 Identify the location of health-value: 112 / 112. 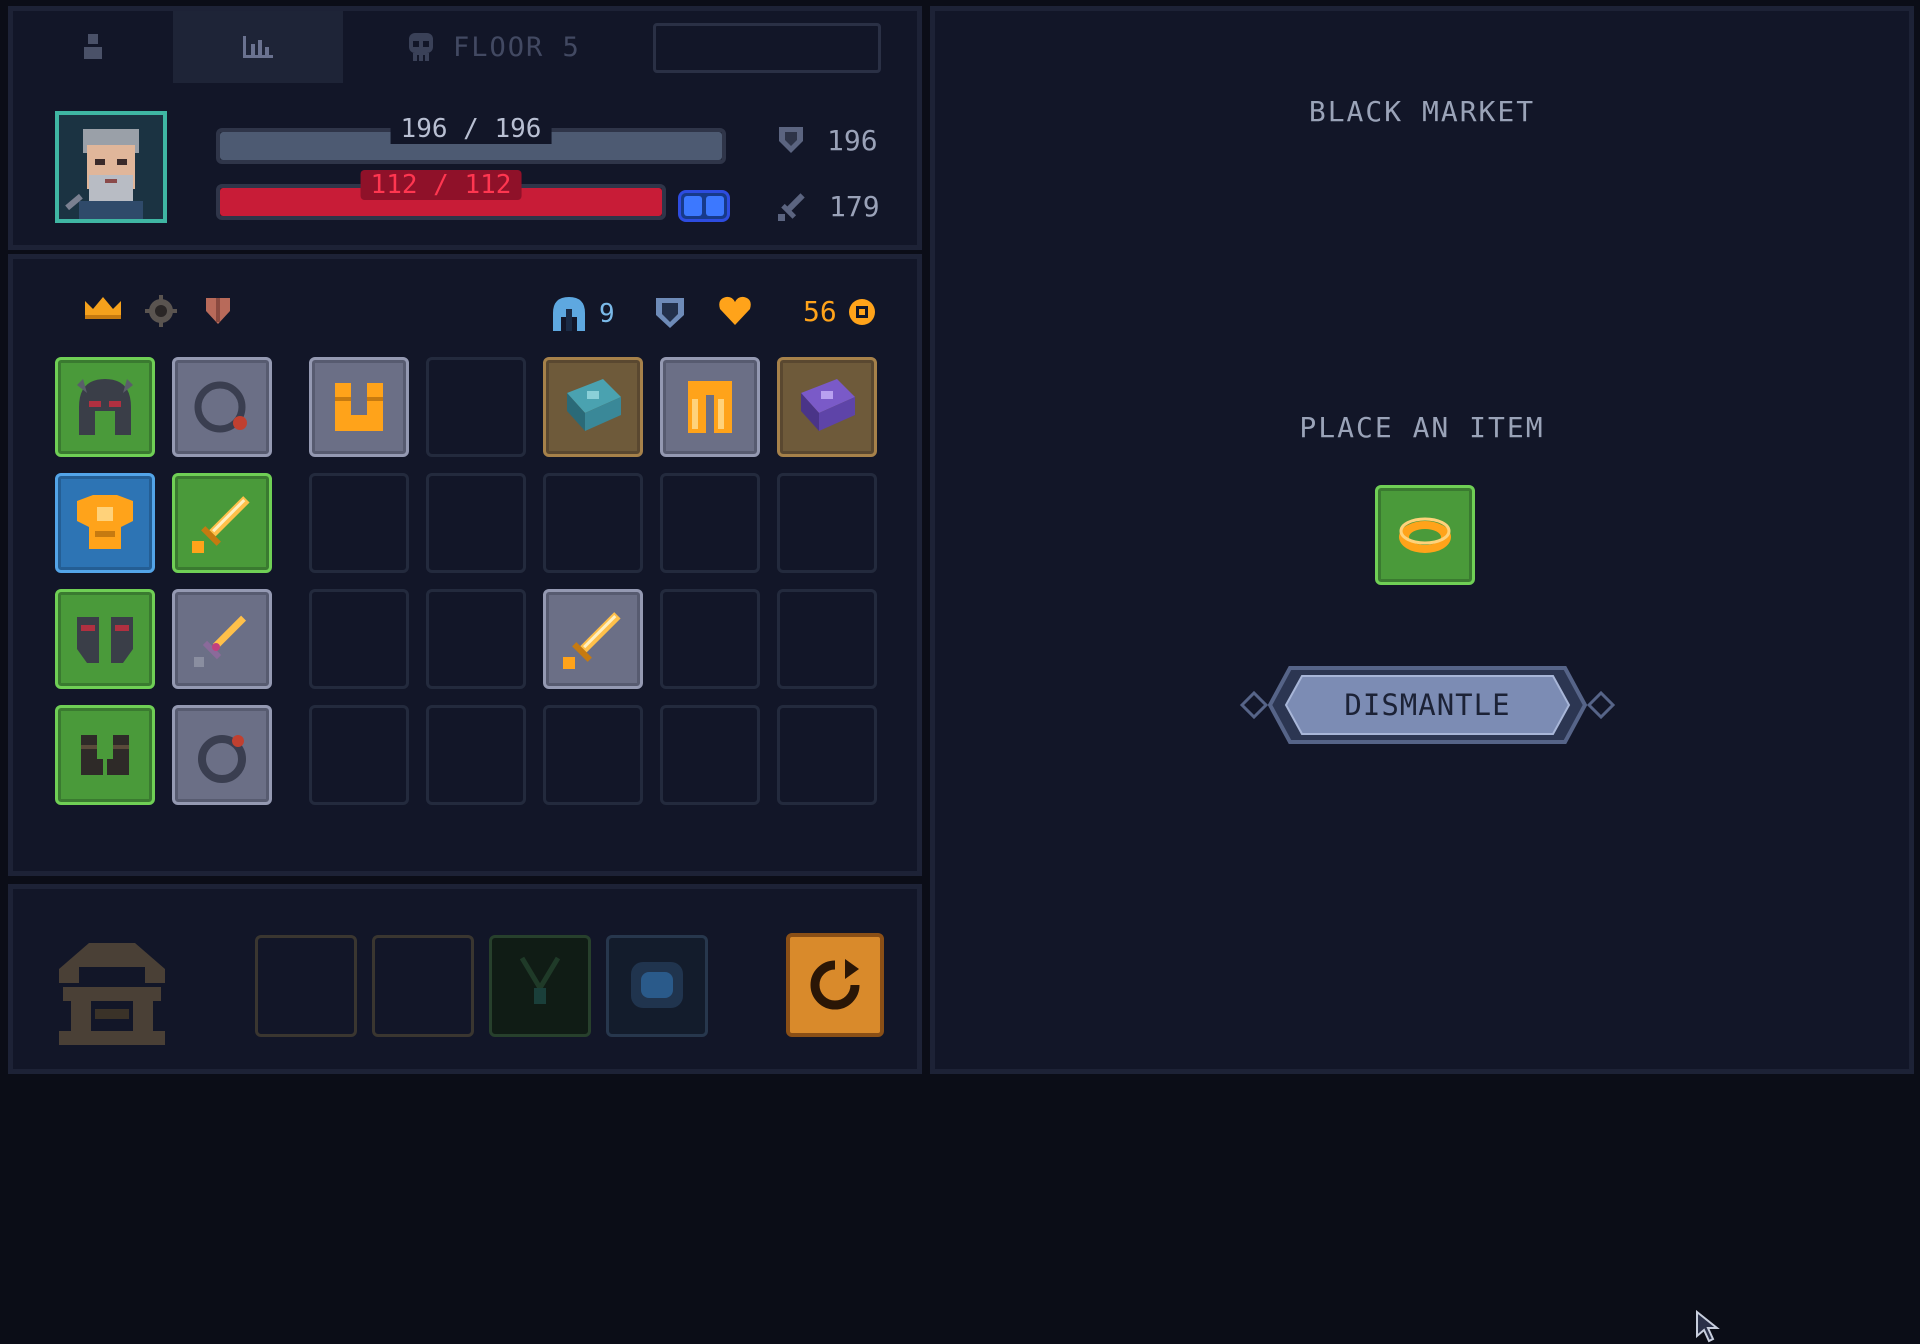
(441, 185).